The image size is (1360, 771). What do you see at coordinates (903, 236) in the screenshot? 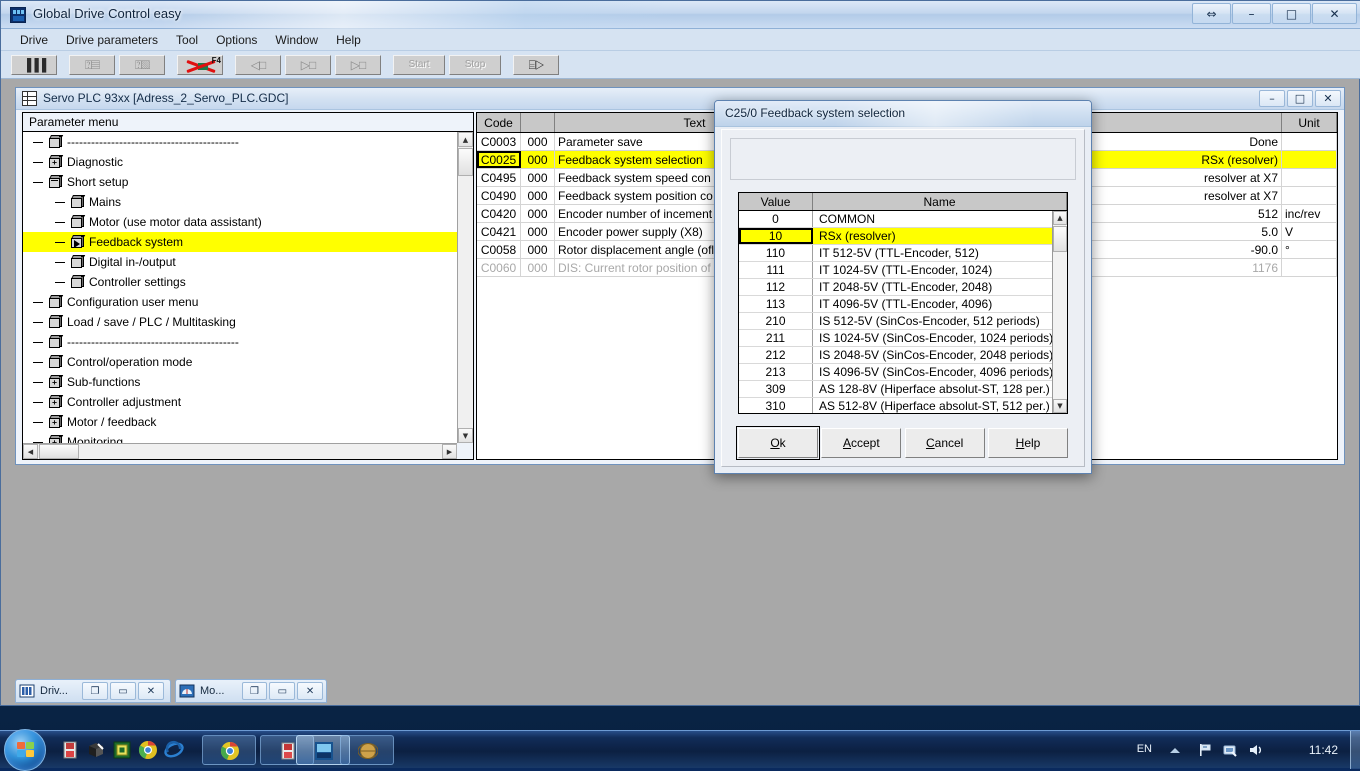
I see `list-item: 10 RSx (resolver)` at bounding box center [903, 236].